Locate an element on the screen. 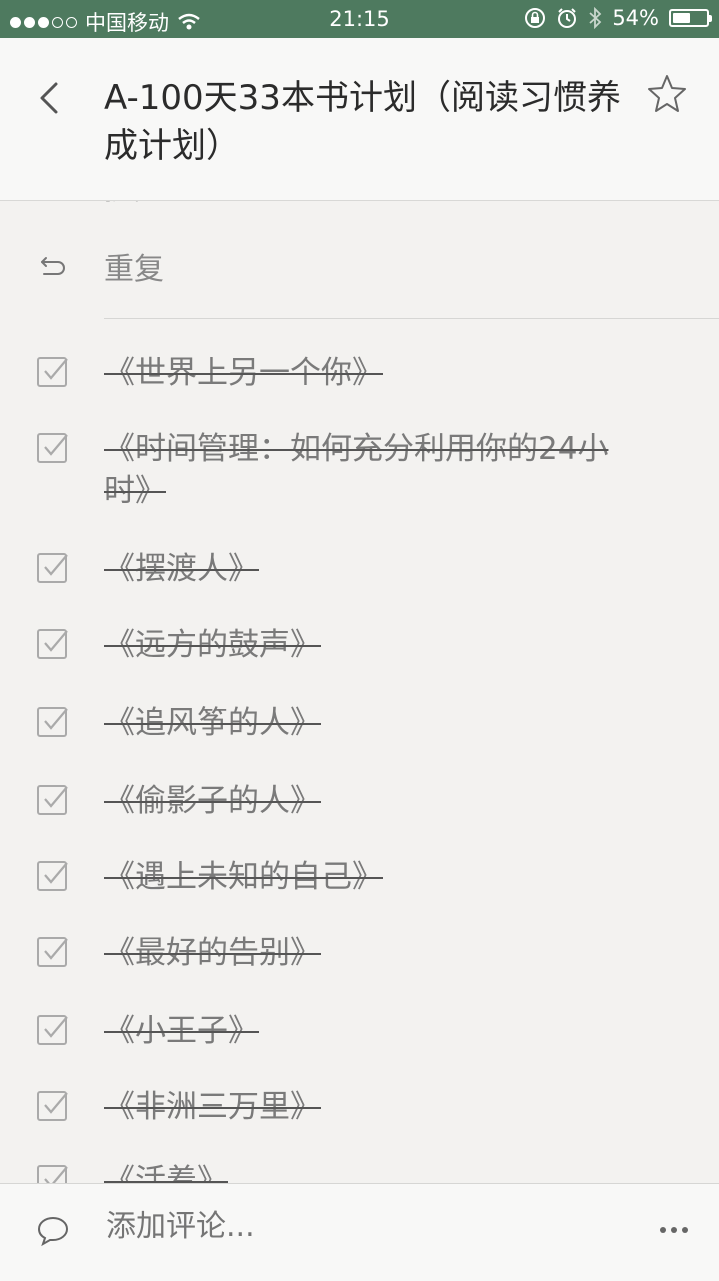 The width and height of the screenshot is (719, 1281). checklist-item-title: 《偷影子的人》 is located at coordinates (212, 801).